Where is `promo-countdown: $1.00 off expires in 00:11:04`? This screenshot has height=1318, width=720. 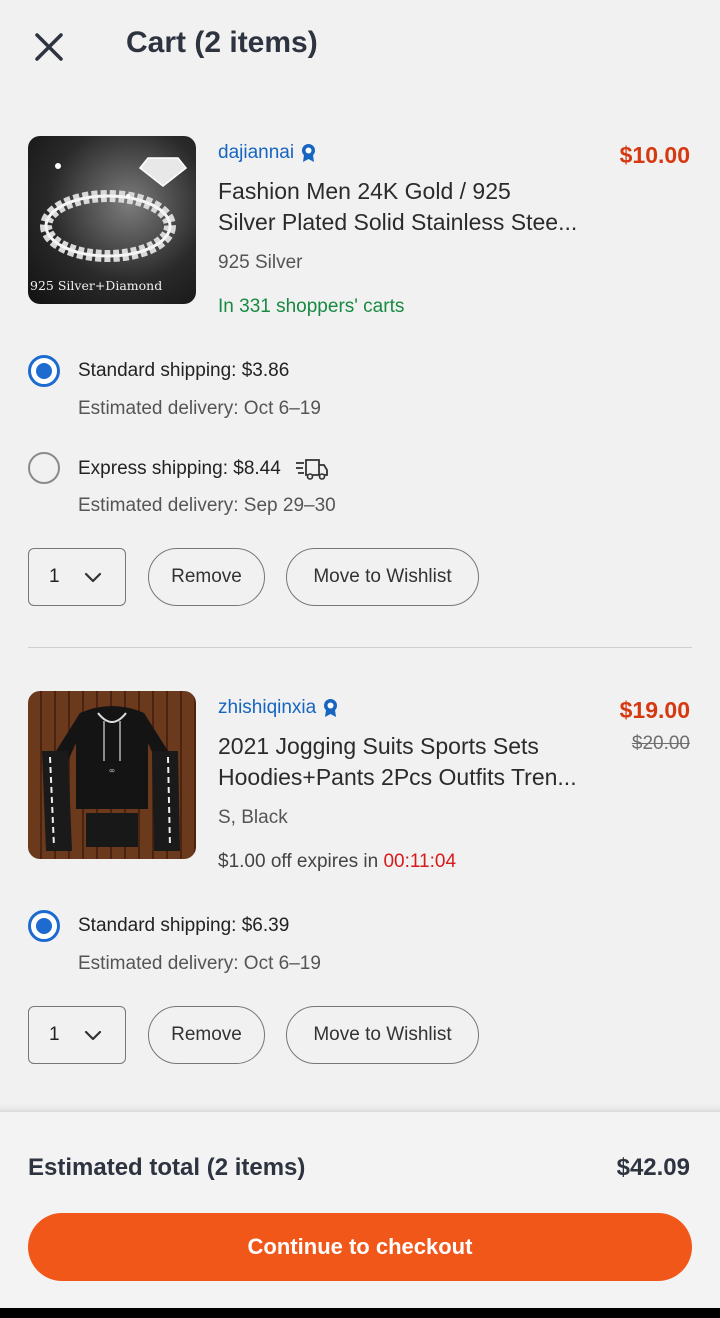
promo-countdown: $1.00 off expires in 00:11:04 is located at coordinates (337, 862).